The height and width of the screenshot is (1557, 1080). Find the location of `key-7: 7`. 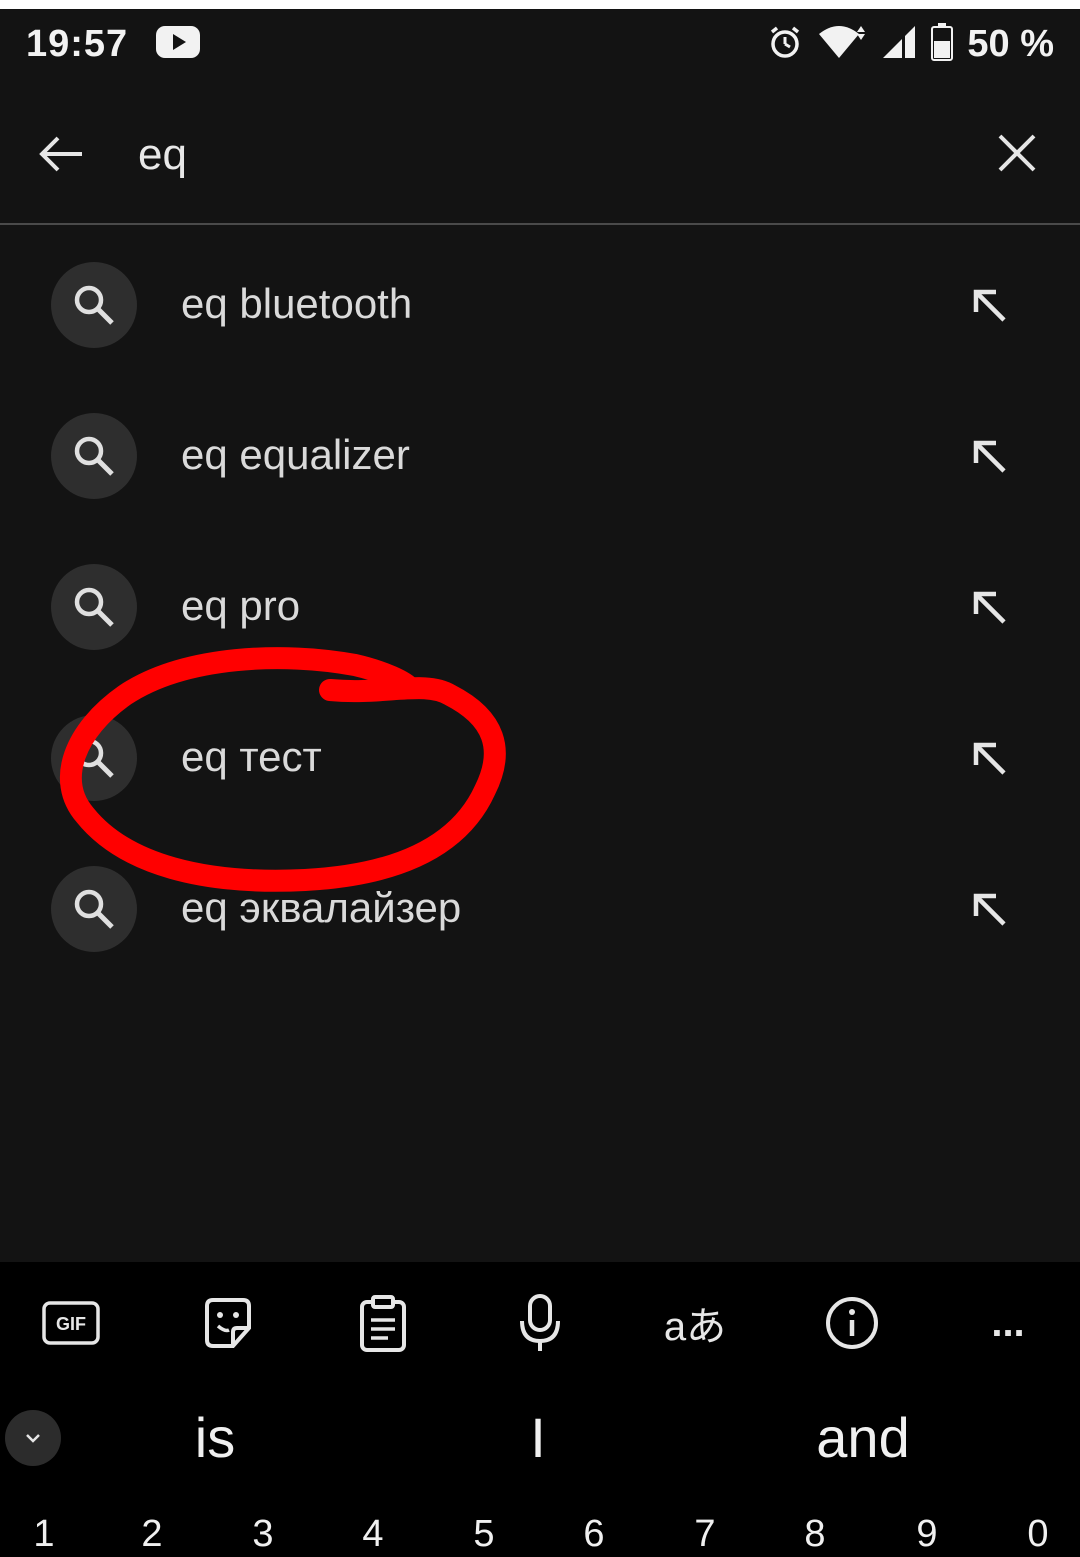

key-7: 7 is located at coordinates (705, 1534).